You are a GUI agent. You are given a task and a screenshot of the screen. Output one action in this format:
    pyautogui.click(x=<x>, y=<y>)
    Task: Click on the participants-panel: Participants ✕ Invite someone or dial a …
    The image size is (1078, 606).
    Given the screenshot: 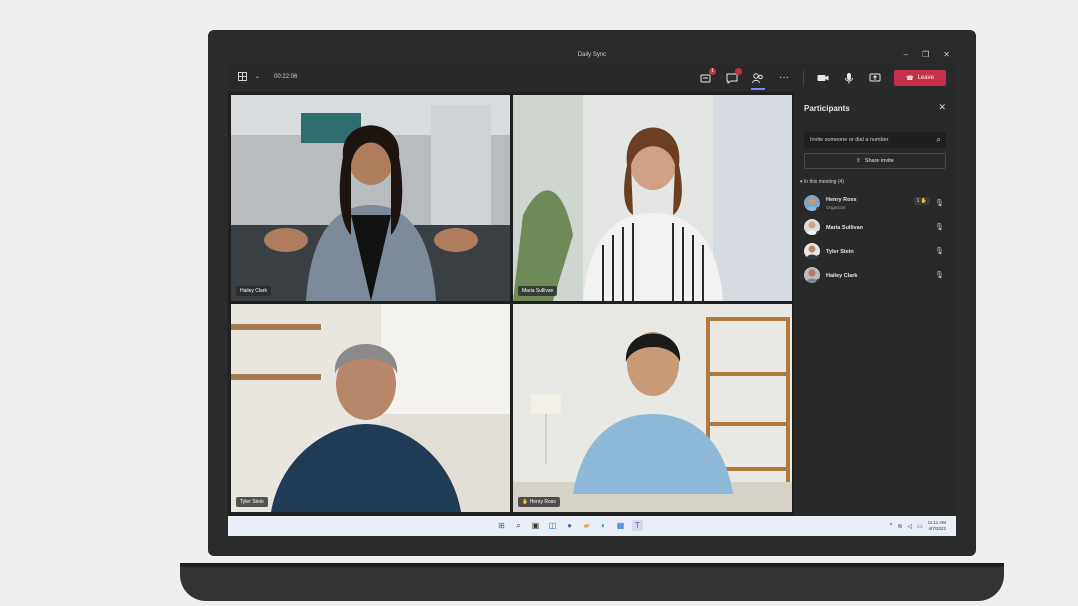 What is the action you would take?
    pyautogui.click(x=875, y=304)
    